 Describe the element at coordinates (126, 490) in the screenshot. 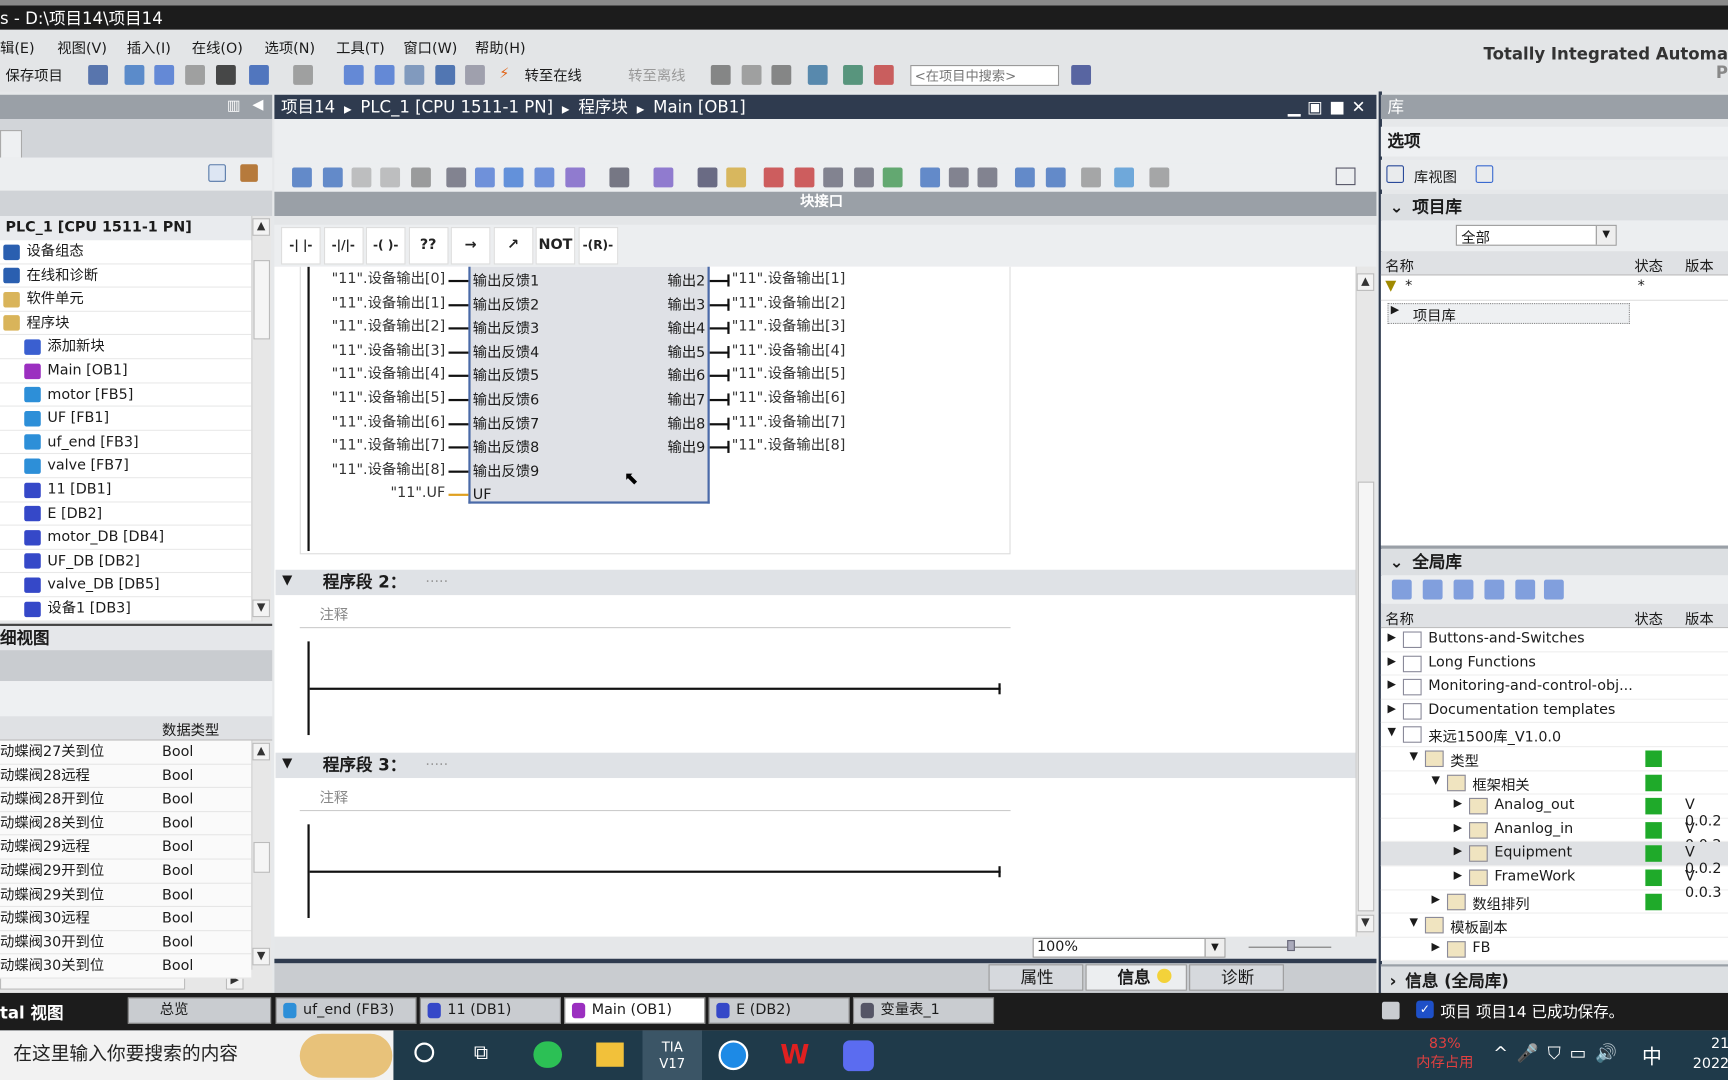

I see `tree-item: 11 [DB1]` at that location.